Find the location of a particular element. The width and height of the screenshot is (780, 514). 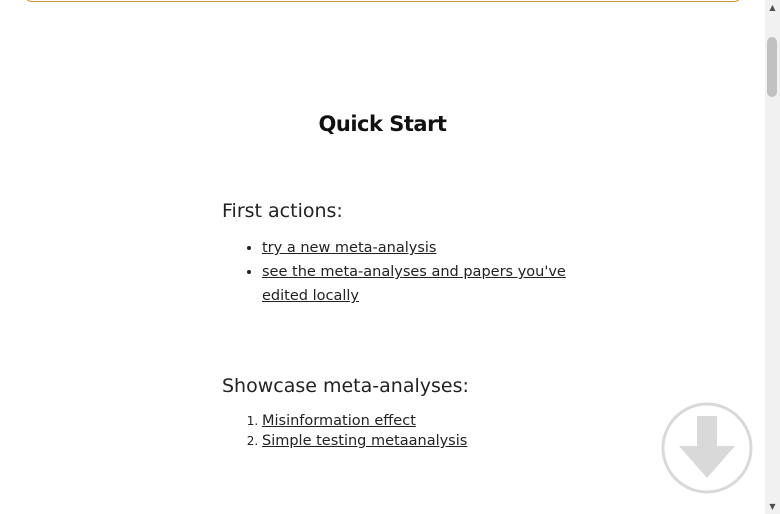

scroll-down-button is located at coordinates (707, 448).